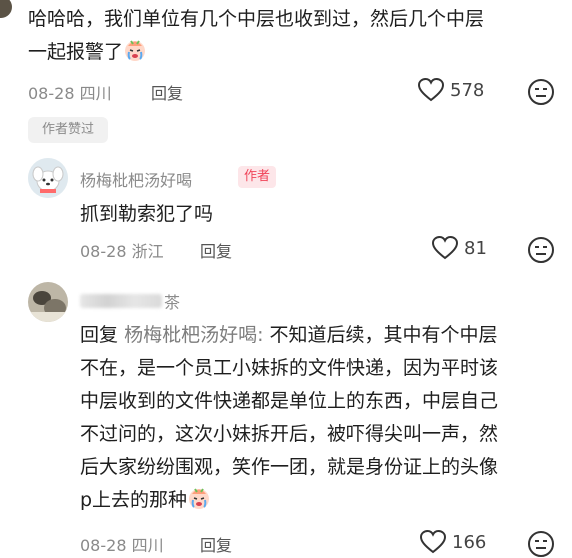 Image resolution: width=572 pixels, height=558 pixels. I want to click on dog-avatar-icon, so click(48, 178).